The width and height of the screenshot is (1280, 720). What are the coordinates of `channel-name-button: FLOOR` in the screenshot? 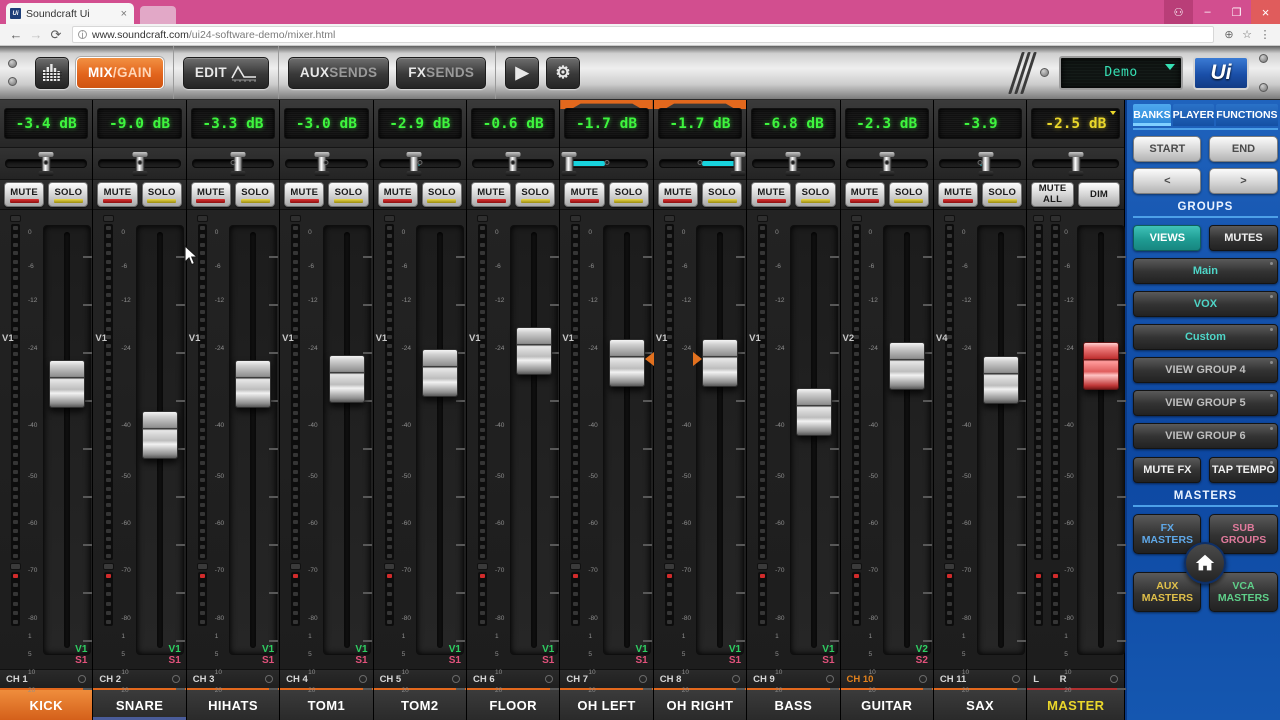 It's located at (513, 704).